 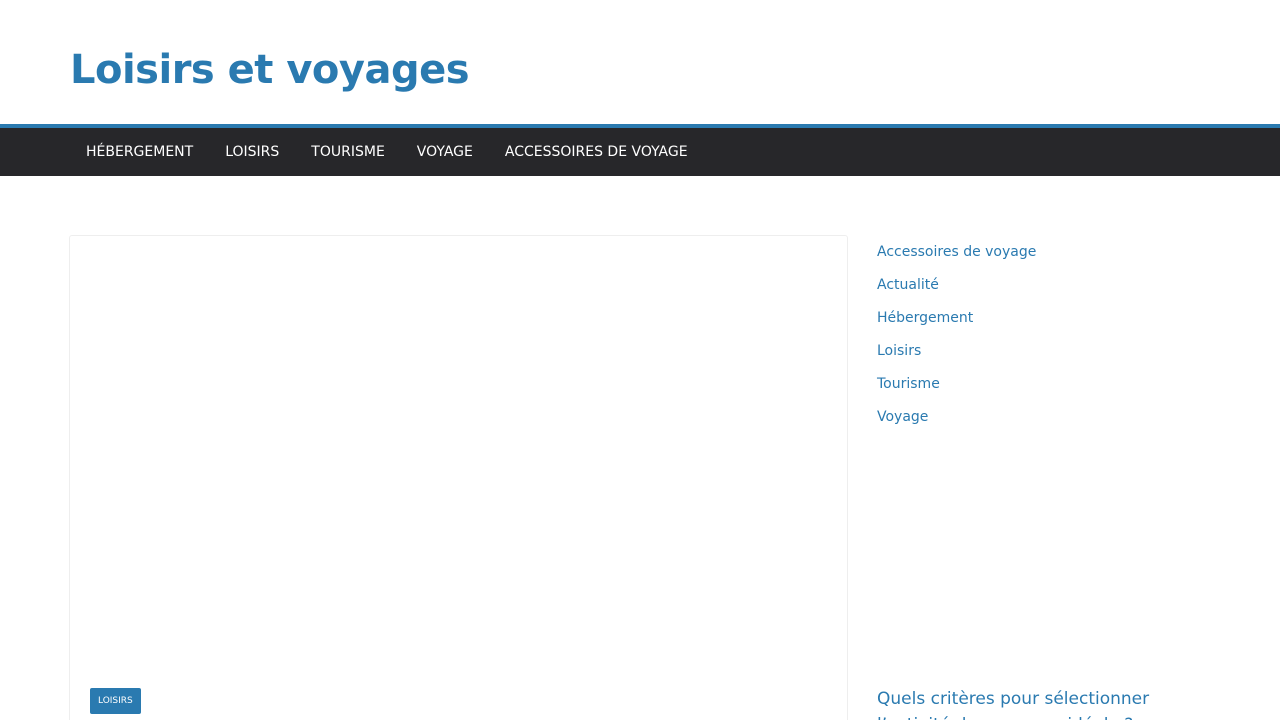 What do you see at coordinates (1047, 256) in the screenshot?
I see `sidebar-category-accessoires: Accessoires de voyage` at bounding box center [1047, 256].